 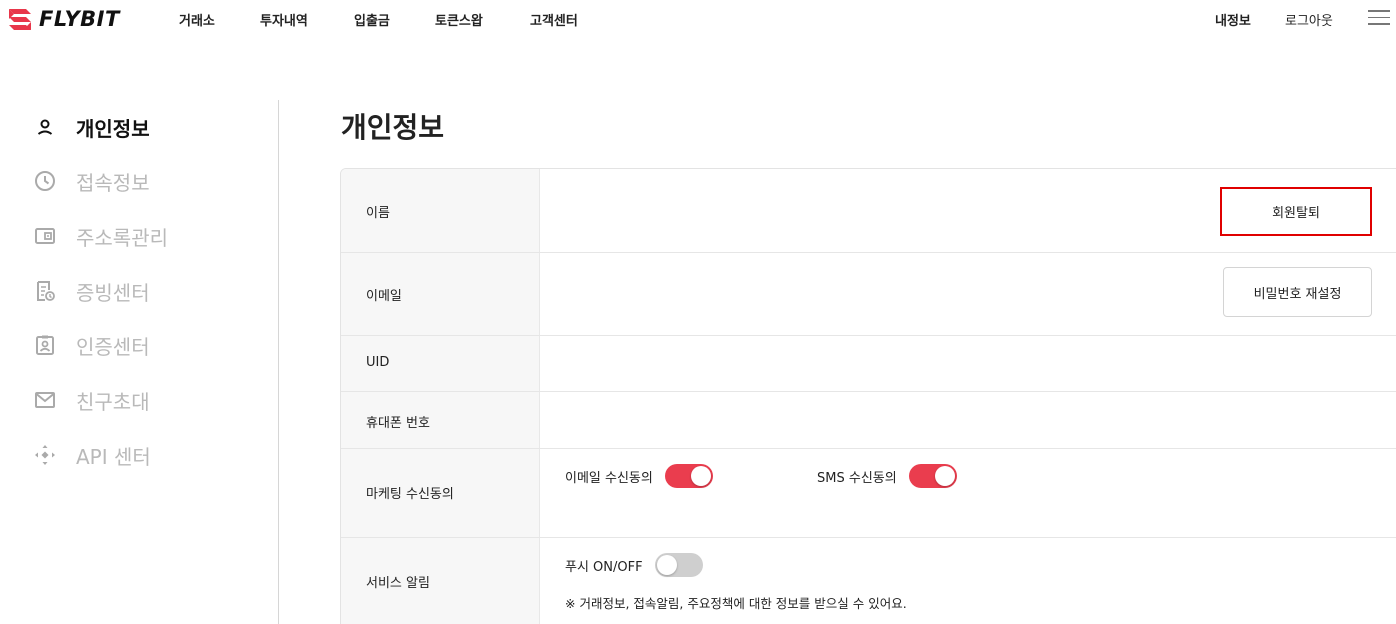 What do you see at coordinates (113, 128) in the screenshot?
I see `sidebar-item-label: 개인정보` at bounding box center [113, 128].